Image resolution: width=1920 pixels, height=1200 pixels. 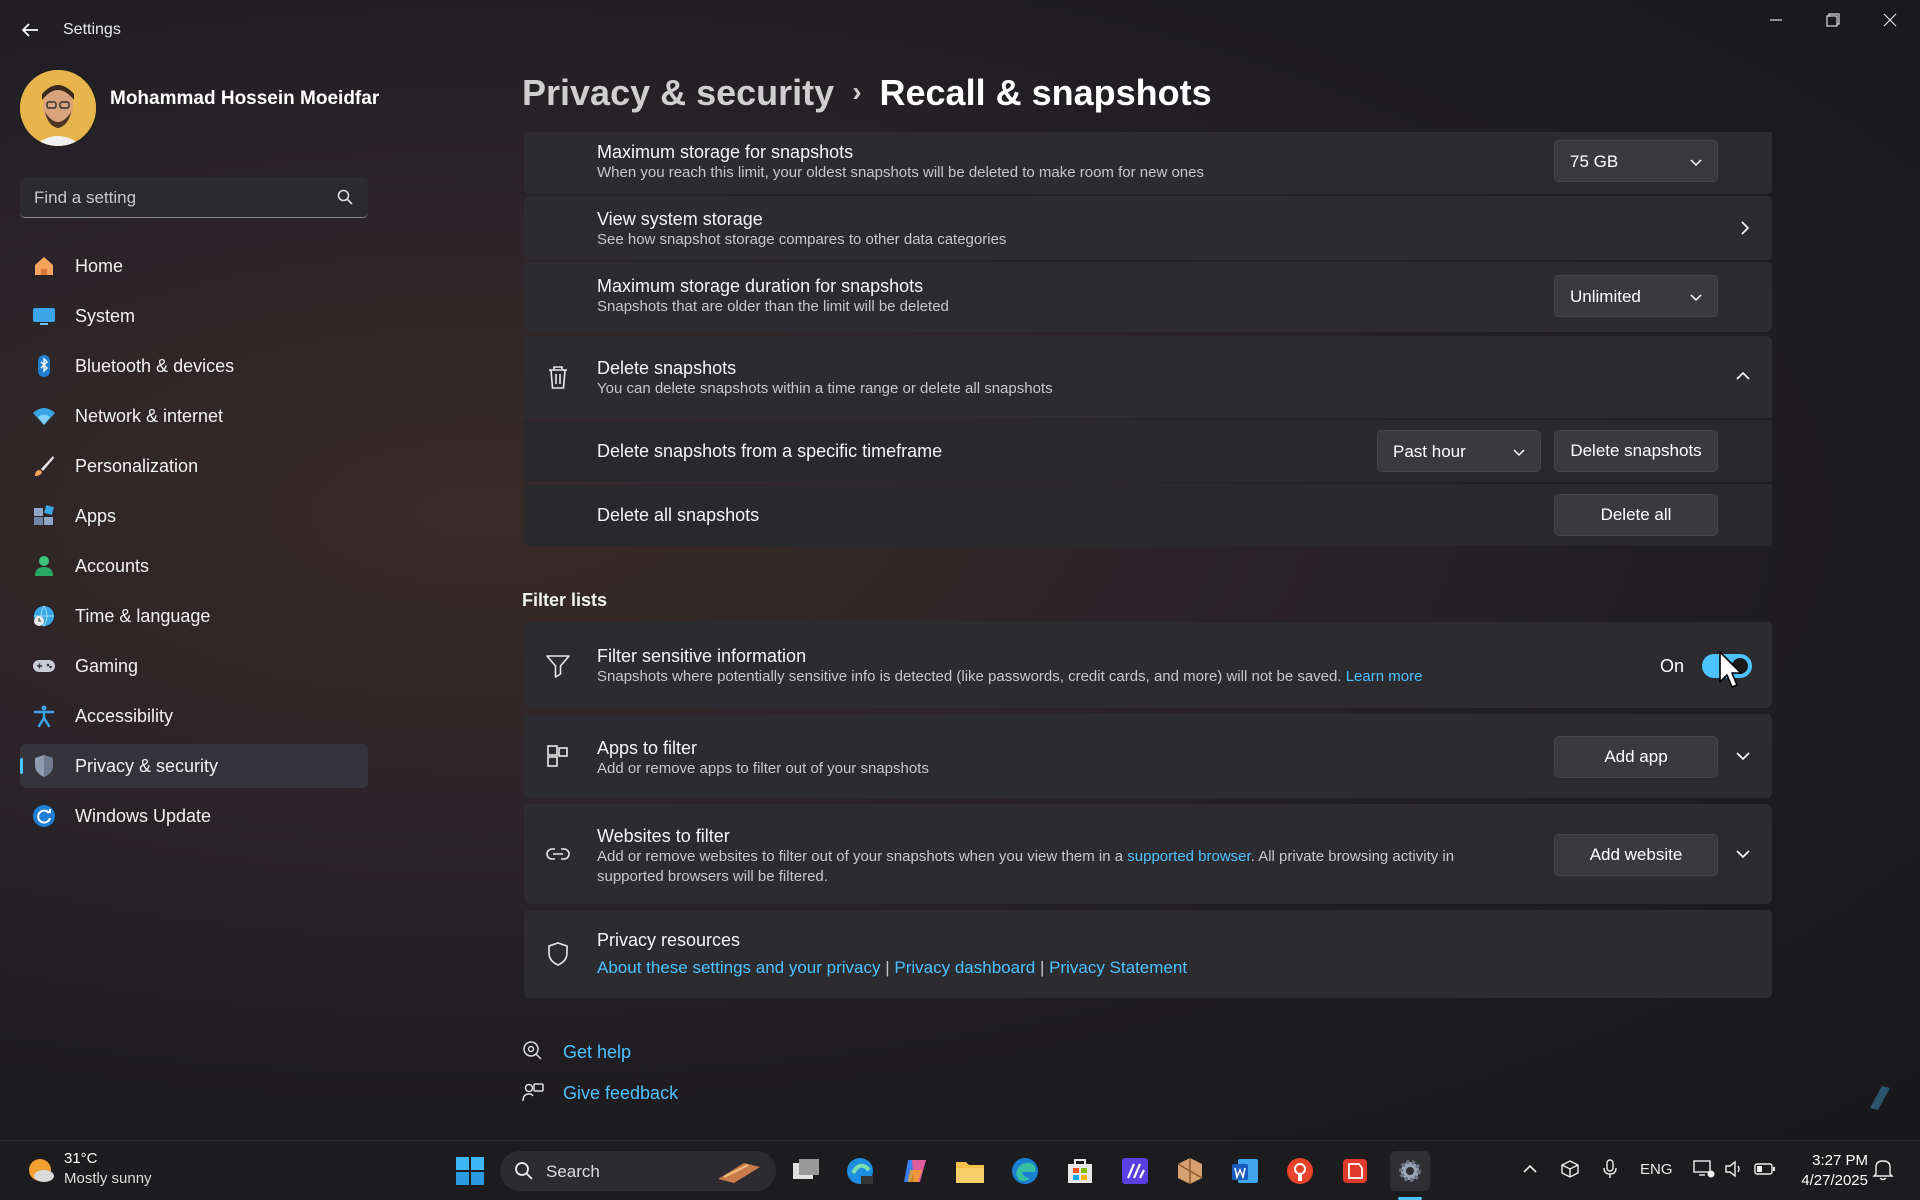 I want to click on microphone-icon, so click(x=1610, y=1171).